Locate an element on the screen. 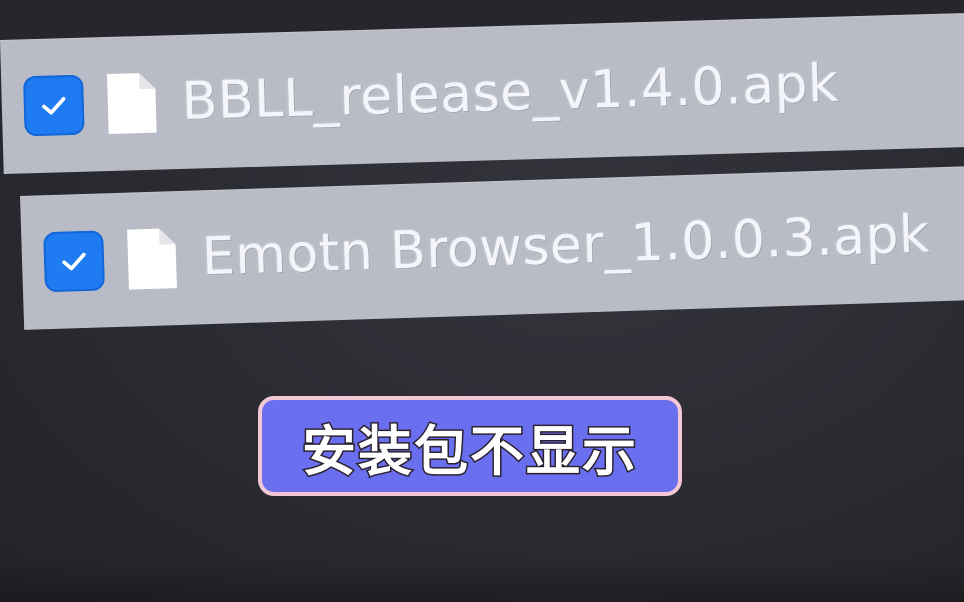 The width and height of the screenshot is (964, 602). bottom-shade is located at coordinates (482, 581).